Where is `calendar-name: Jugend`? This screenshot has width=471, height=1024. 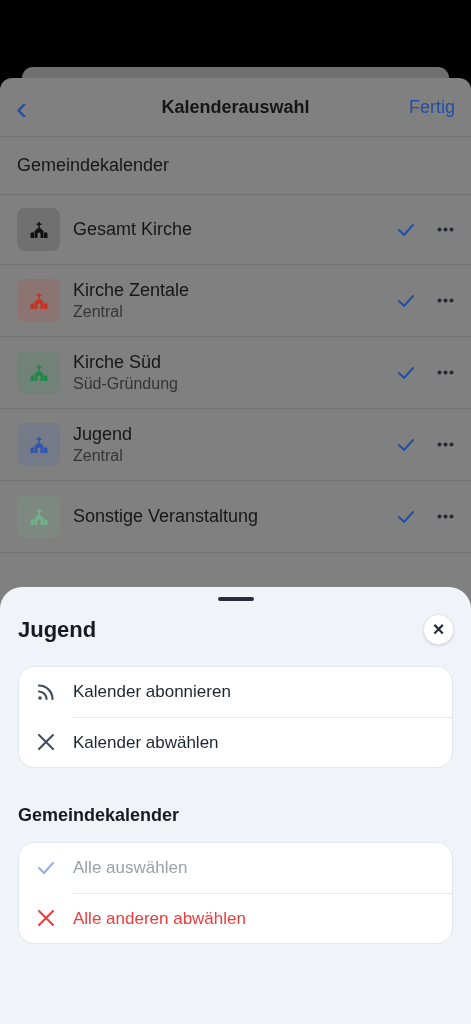 calendar-name: Jugend is located at coordinates (103, 434).